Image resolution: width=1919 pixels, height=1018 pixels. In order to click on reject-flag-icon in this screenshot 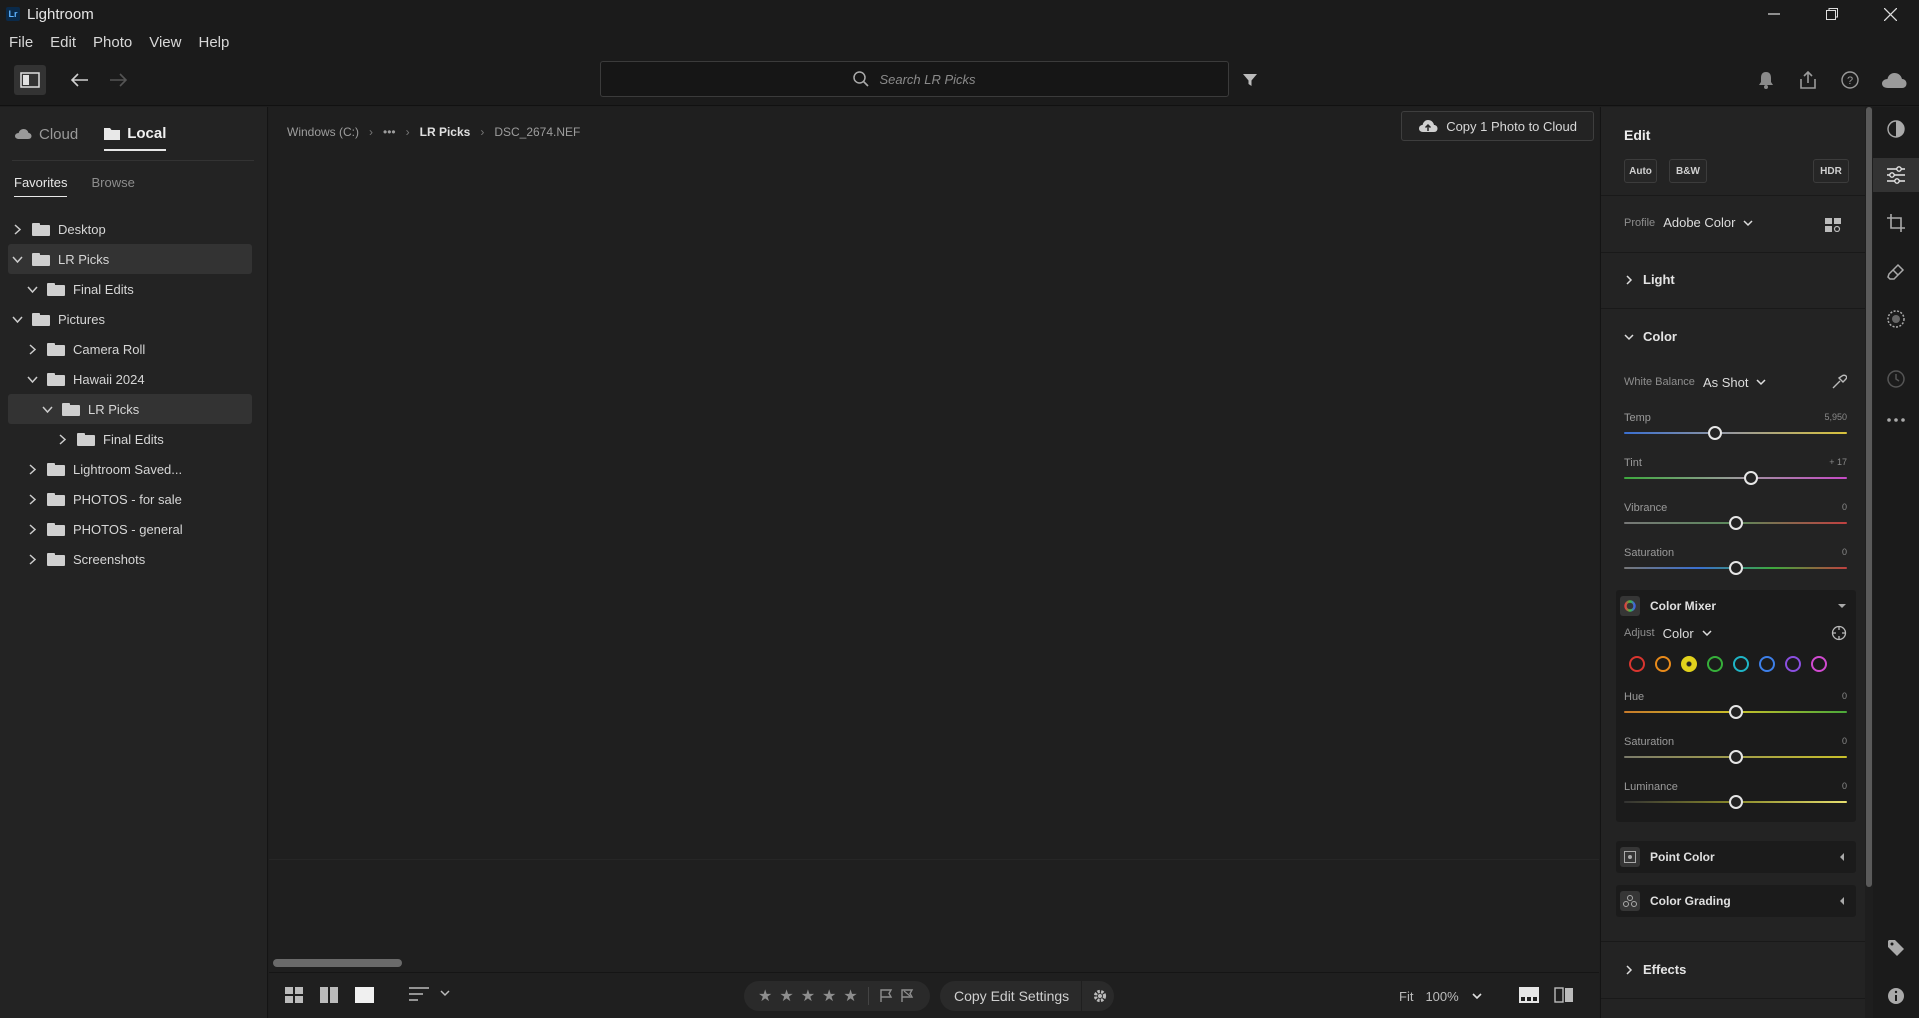, I will do `click(907, 996)`.